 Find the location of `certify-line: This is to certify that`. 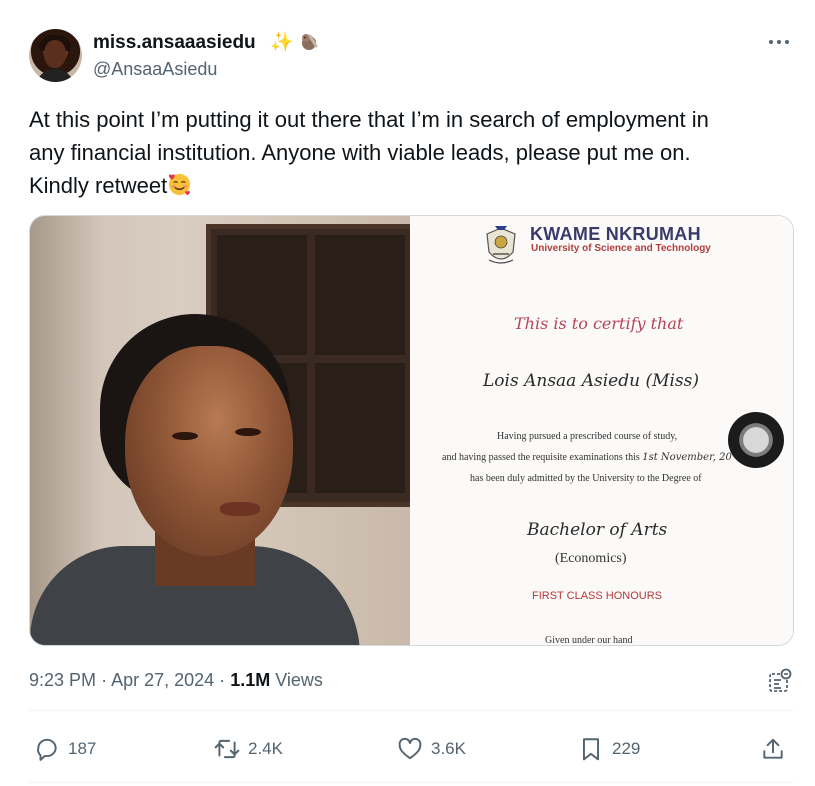

certify-line: This is to certify that is located at coordinates (599, 323).